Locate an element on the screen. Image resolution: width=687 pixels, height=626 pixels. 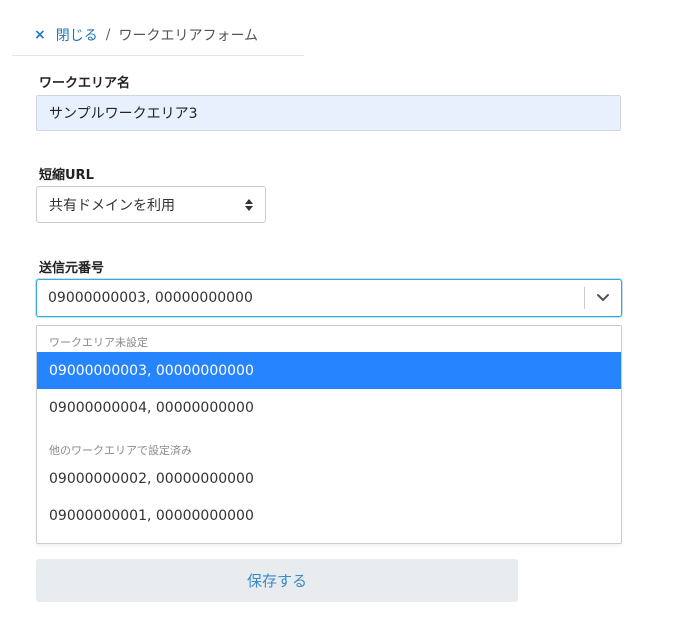
select-updown-icon is located at coordinates (249, 204).